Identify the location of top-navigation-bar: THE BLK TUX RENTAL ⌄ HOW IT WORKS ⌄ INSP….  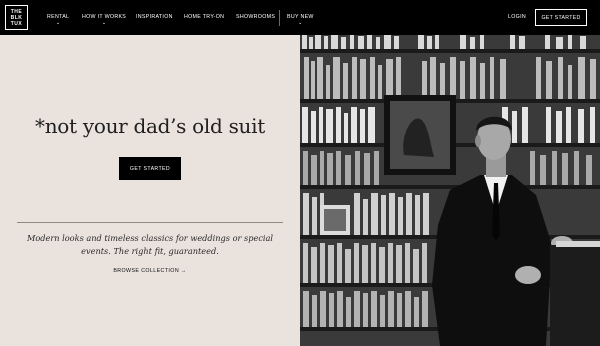
(300, 17).